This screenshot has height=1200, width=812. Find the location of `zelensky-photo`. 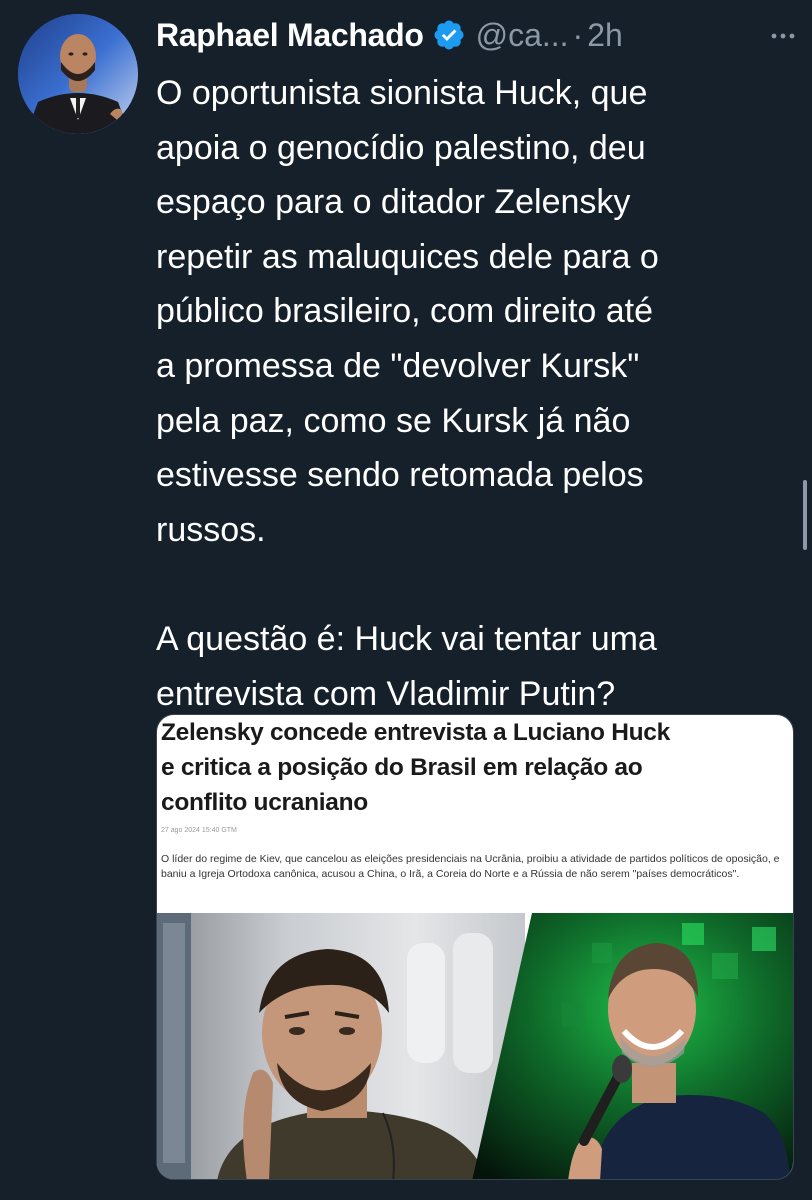

zelensky-photo is located at coordinates (341, 1046).